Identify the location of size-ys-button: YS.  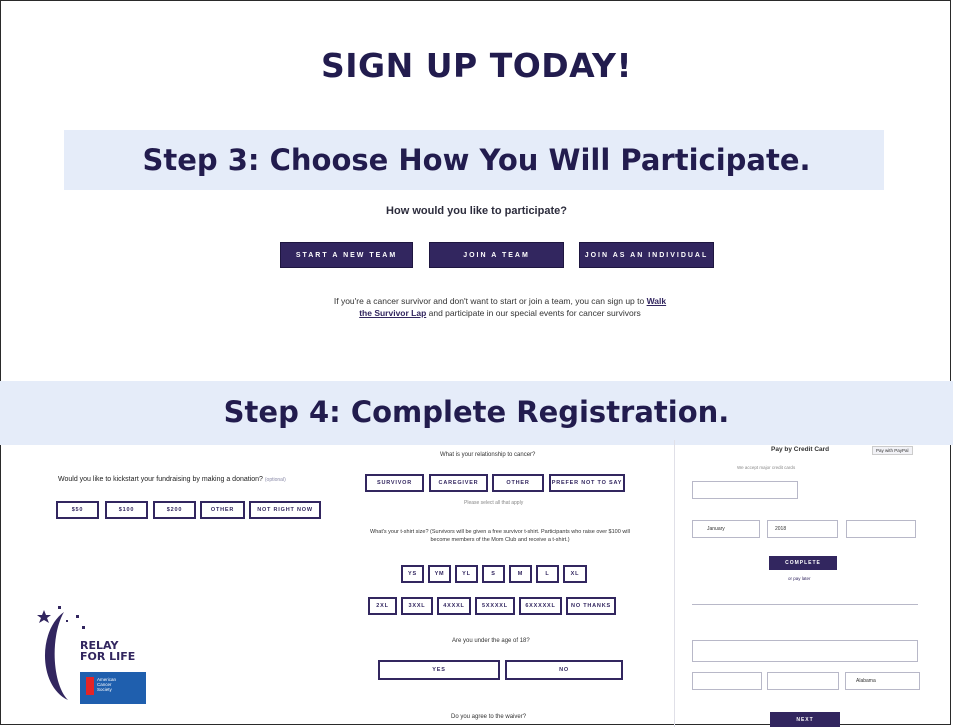
(412, 574).